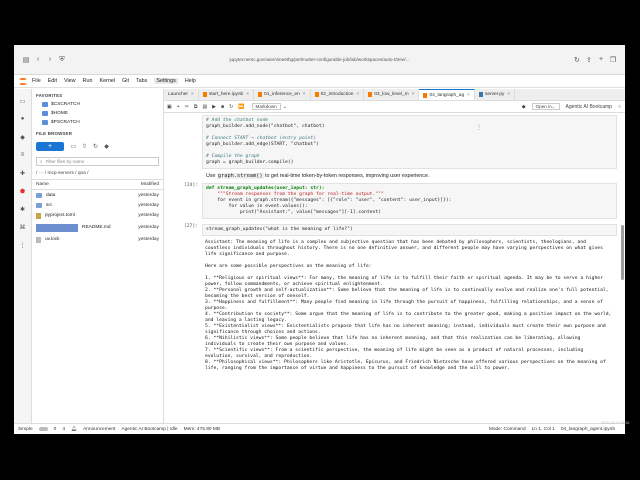 This screenshot has height=480, width=640. What do you see at coordinates (231, 107) in the screenshot?
I see `restart-icon: ↻` at bounding box center [231, 107].